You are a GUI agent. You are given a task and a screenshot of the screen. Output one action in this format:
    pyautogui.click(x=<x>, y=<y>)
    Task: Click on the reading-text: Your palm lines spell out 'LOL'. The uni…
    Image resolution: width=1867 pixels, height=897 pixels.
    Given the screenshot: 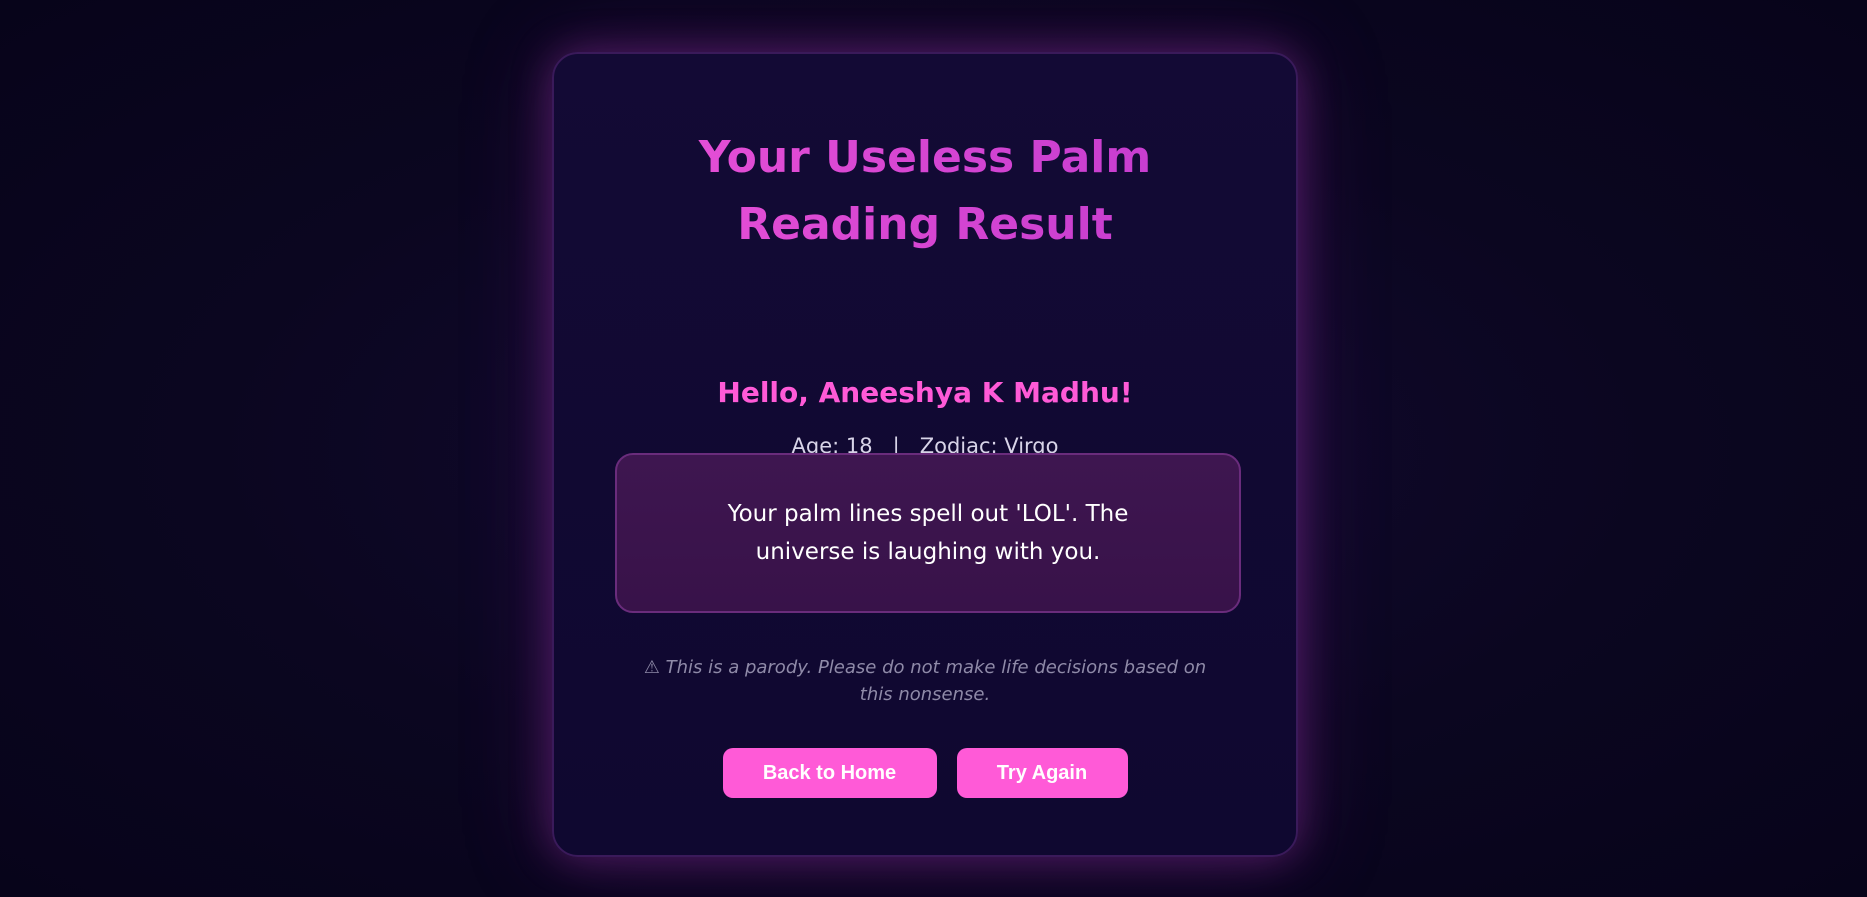 What is the action you would take?
    pyautogui.click(x=928, y=533)
    